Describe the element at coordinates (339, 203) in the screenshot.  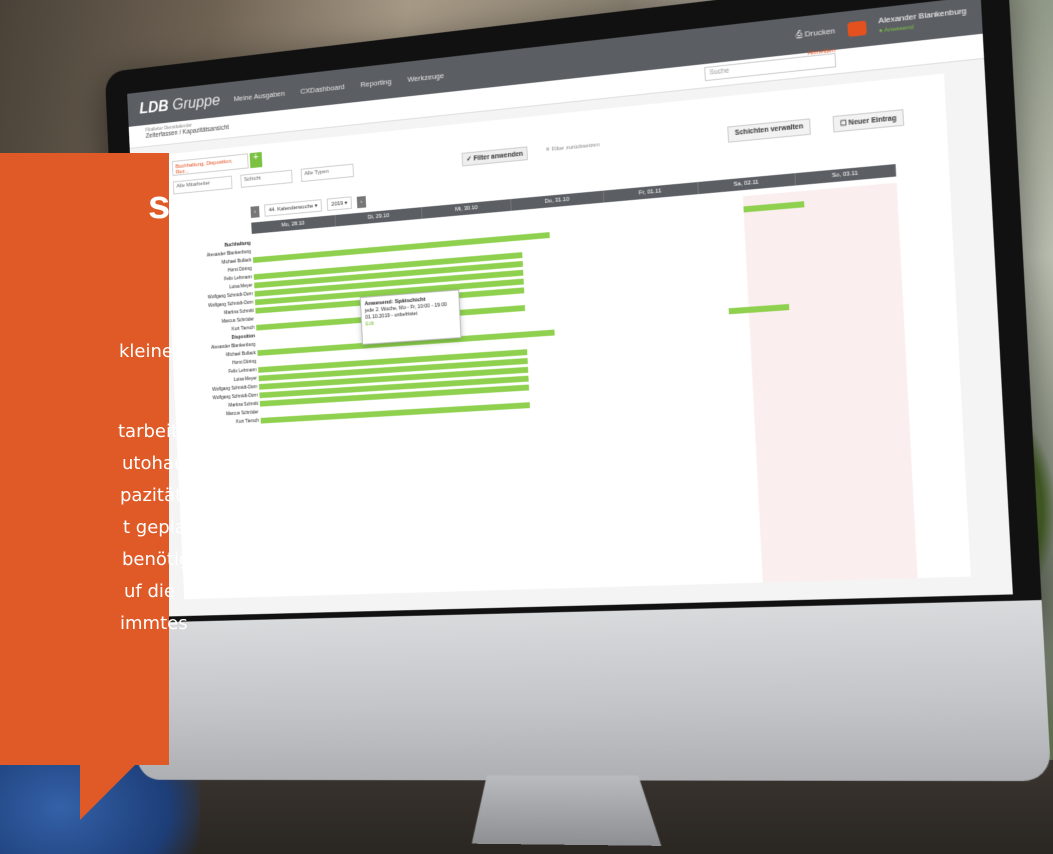
I see `year-select: 2019 ▾` at that location.